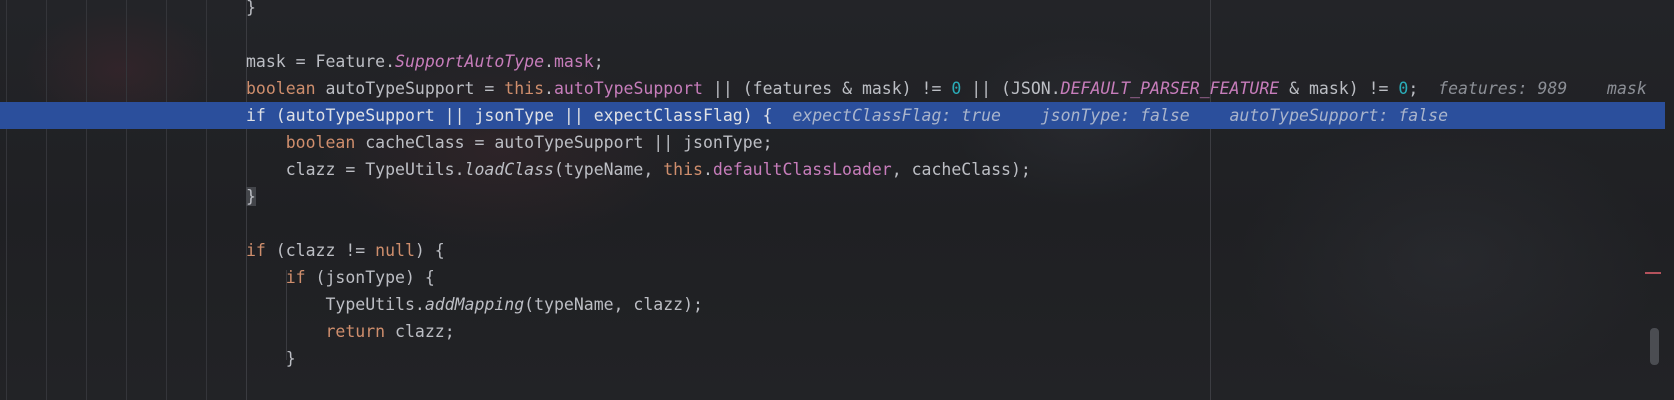 Image resolution: width=1674 pixels, height=400 pixels. I want to click on code-token: DEFAULT_PARSER_FEATURE, so click(1170, 88).